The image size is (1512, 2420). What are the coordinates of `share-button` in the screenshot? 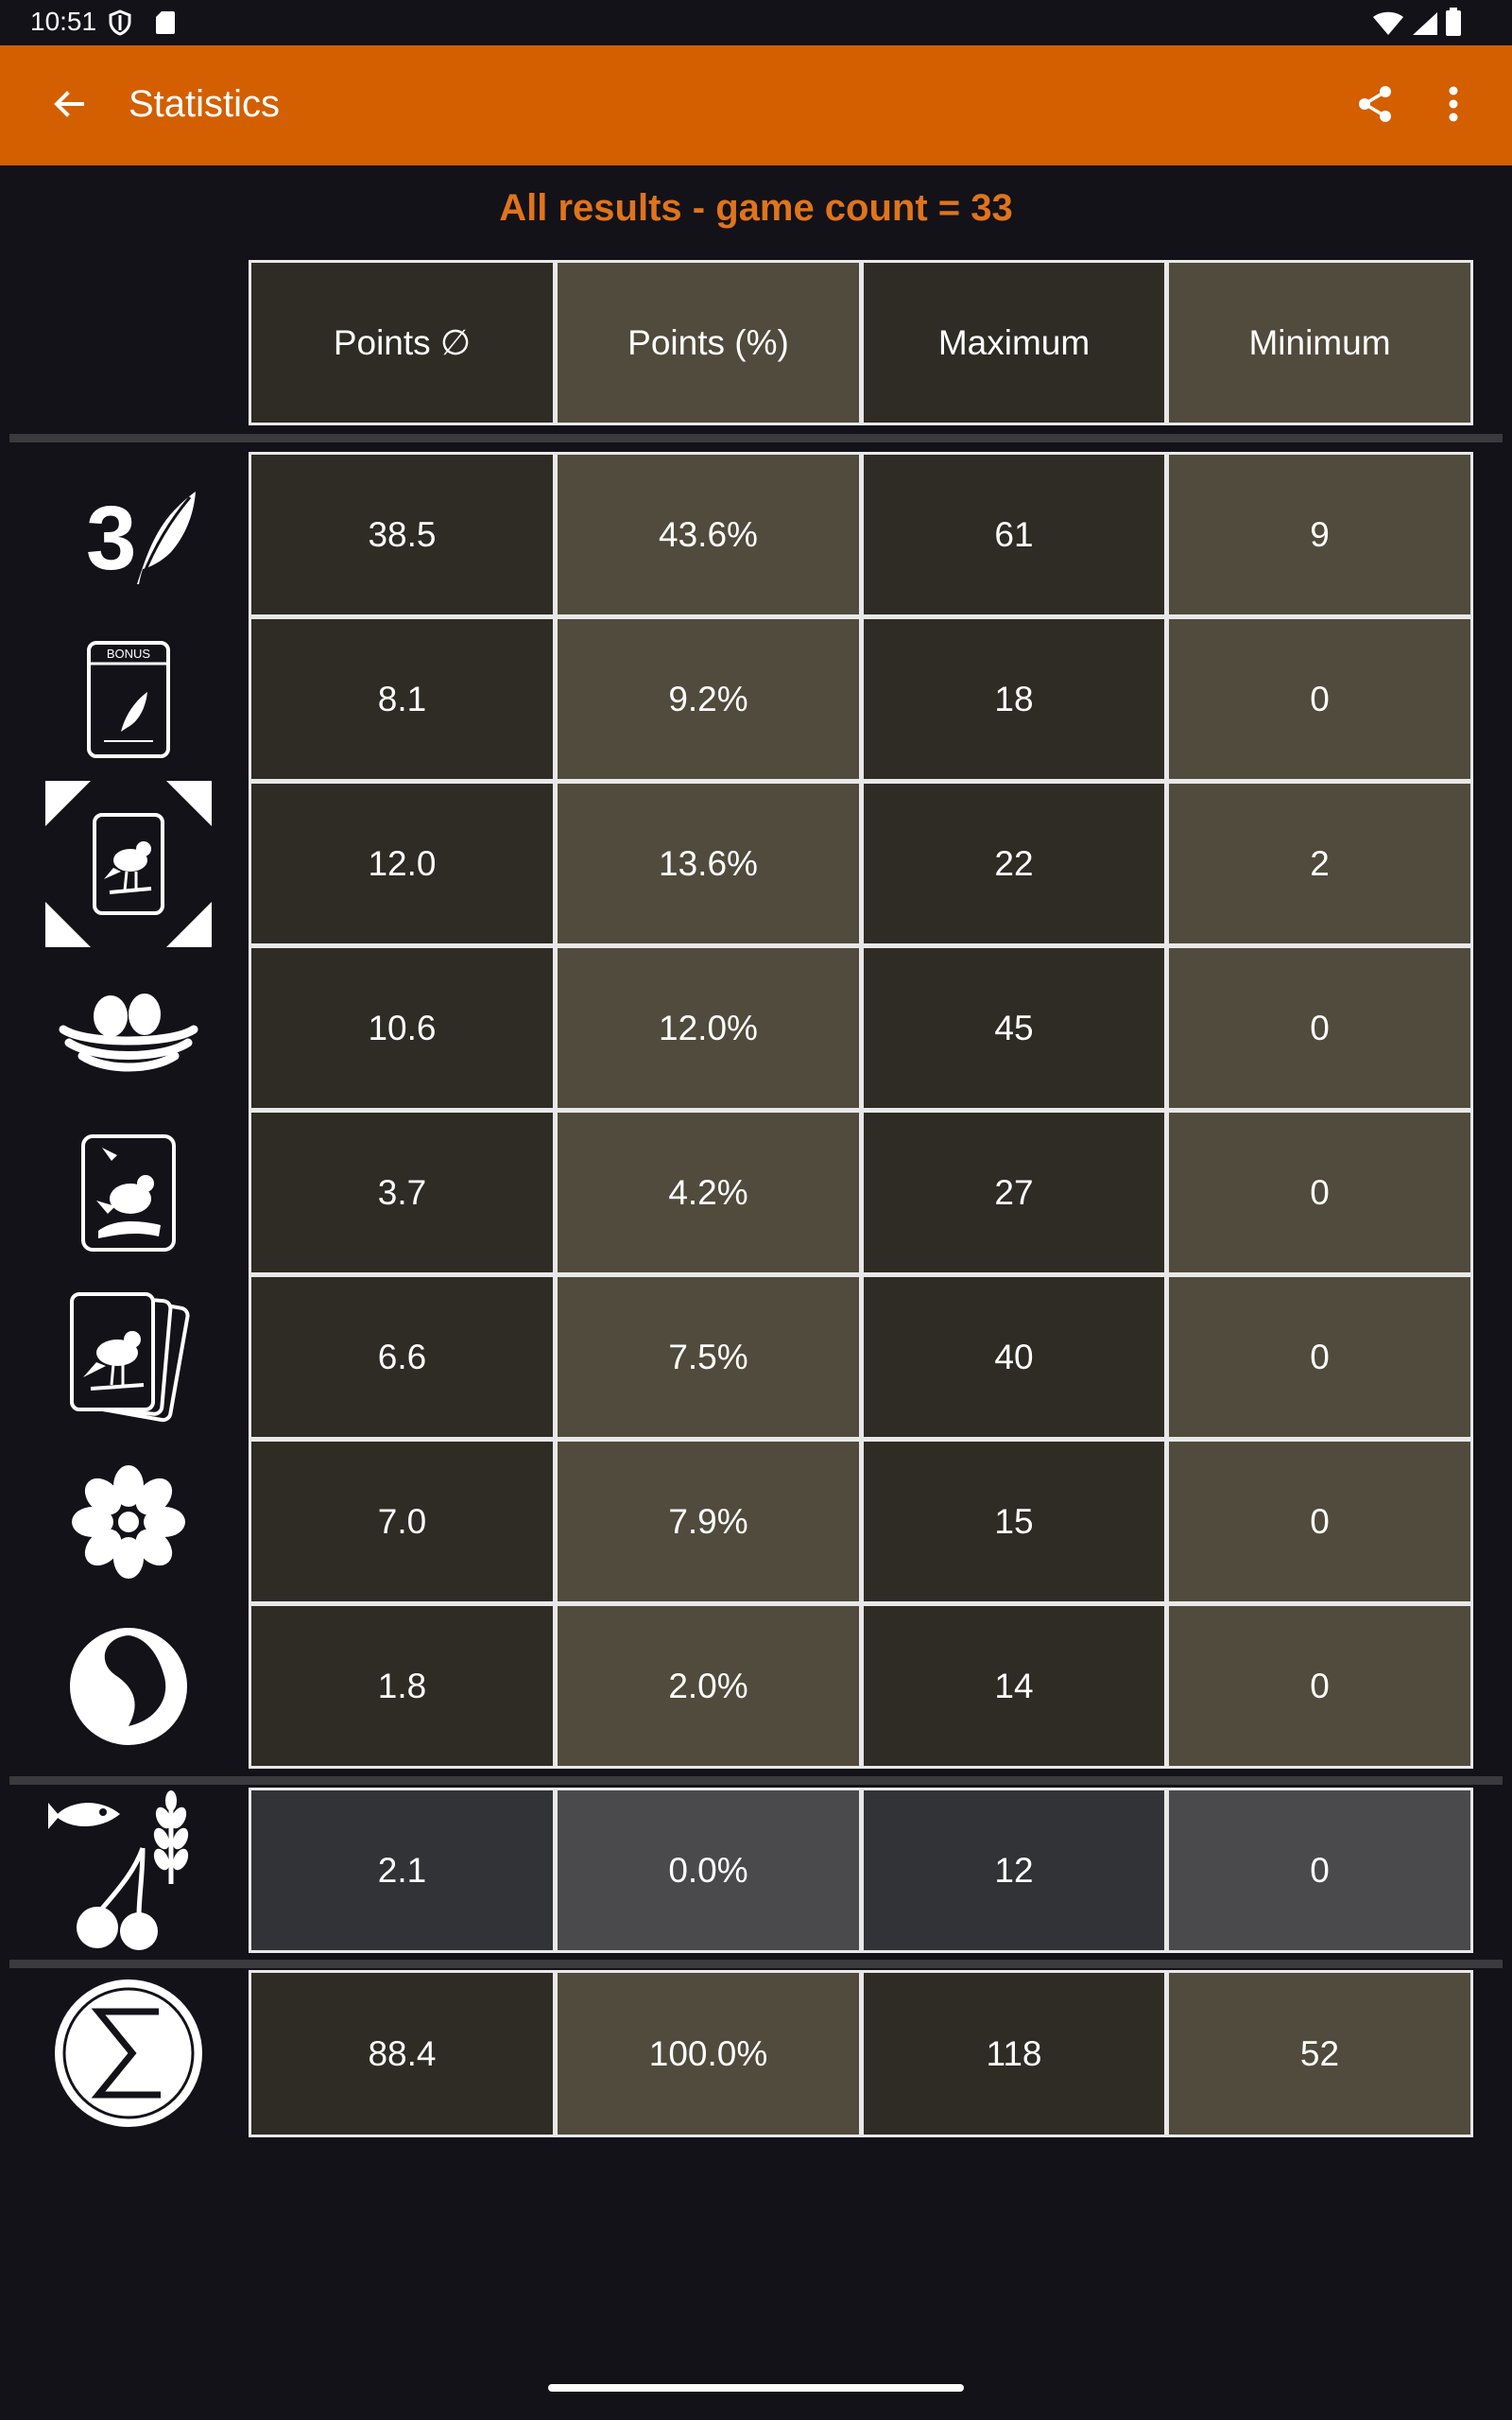 It's located at (1375, 105).